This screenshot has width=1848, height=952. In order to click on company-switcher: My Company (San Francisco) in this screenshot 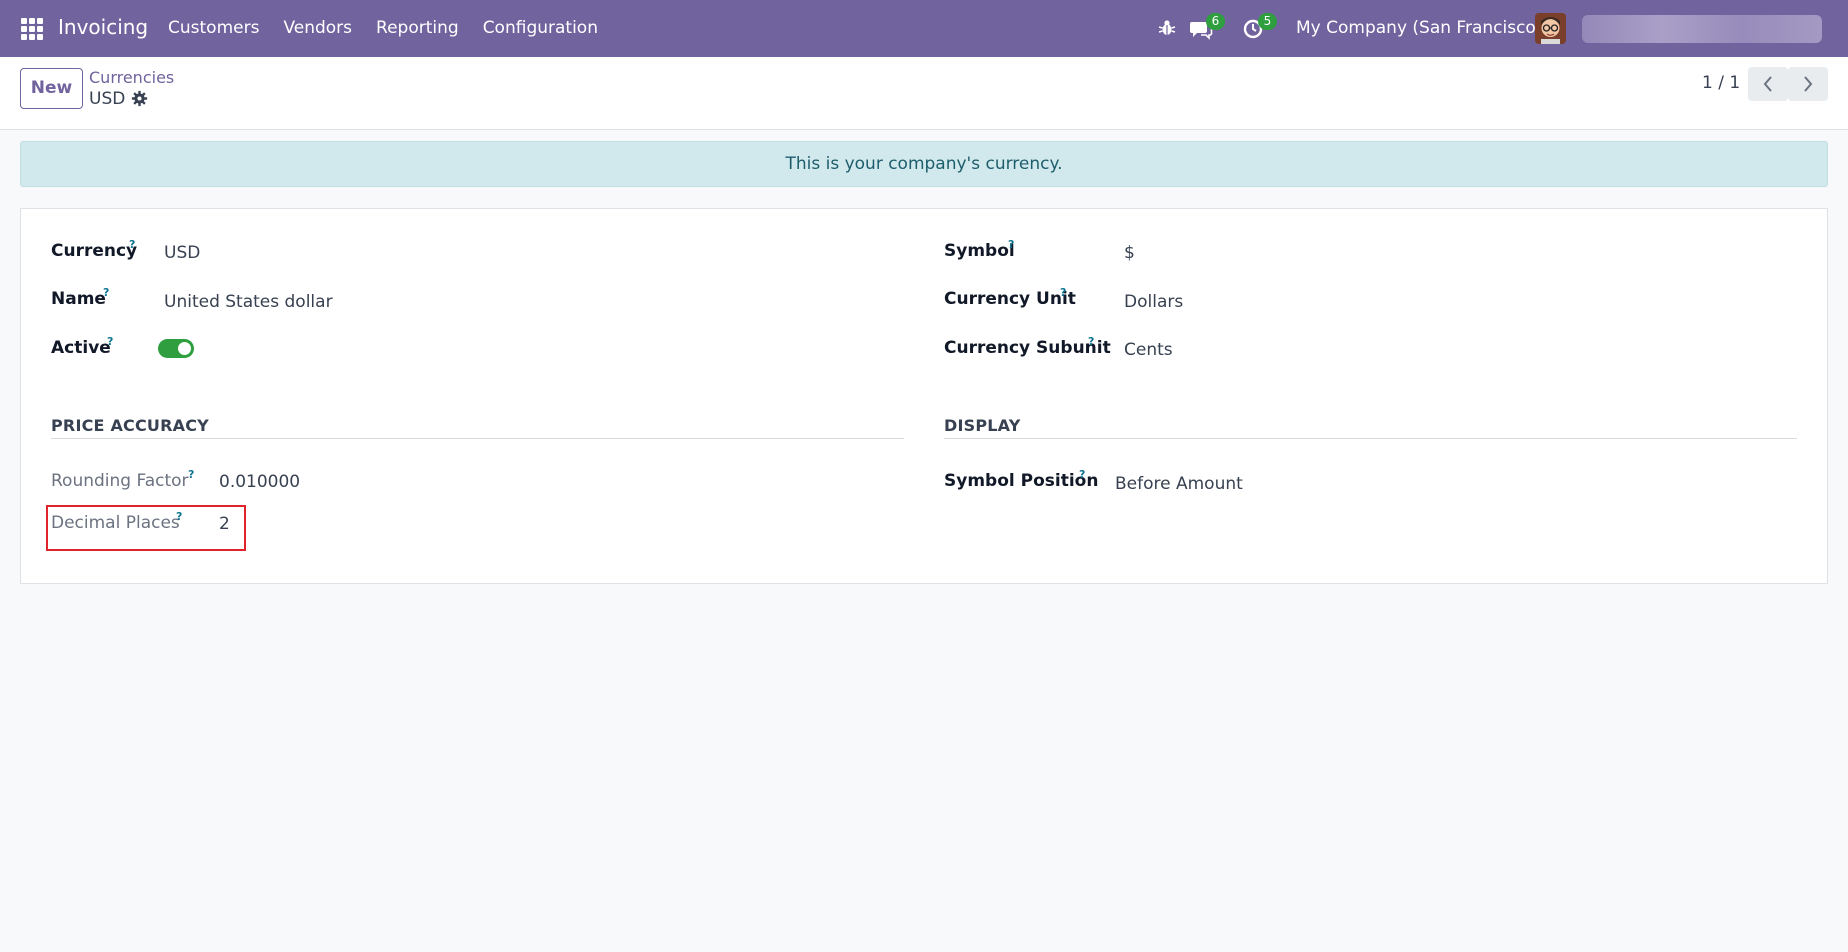, I will do `click(1419, 28)`.